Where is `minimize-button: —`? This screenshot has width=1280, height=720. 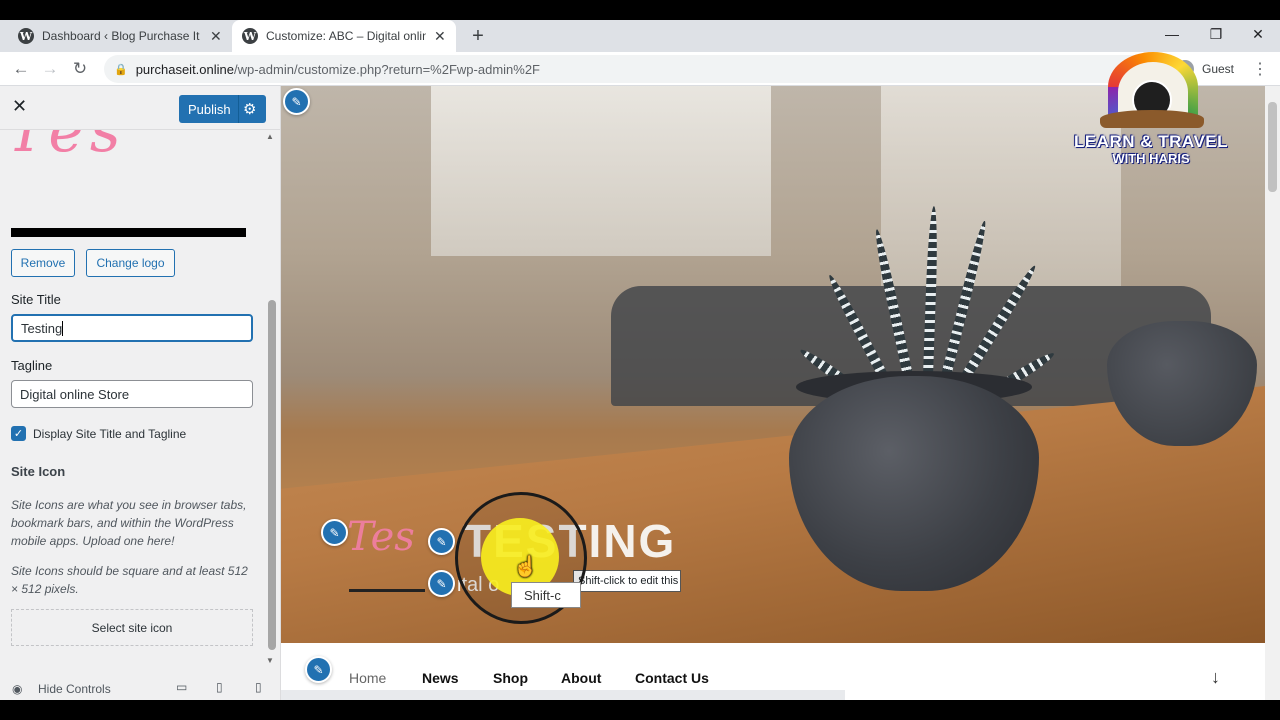
minimize-button: — is located at coordinates (1172, 34).